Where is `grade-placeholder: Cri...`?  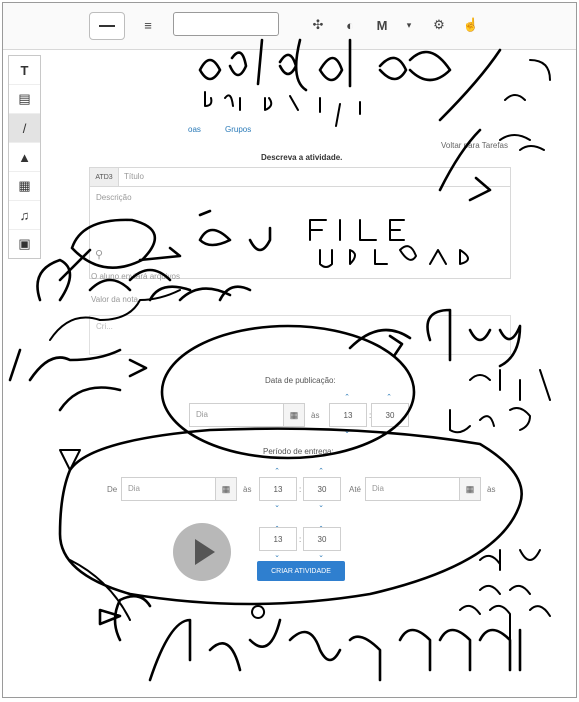 grade-placeholder: Cri... is located at coordinates (104, 326).